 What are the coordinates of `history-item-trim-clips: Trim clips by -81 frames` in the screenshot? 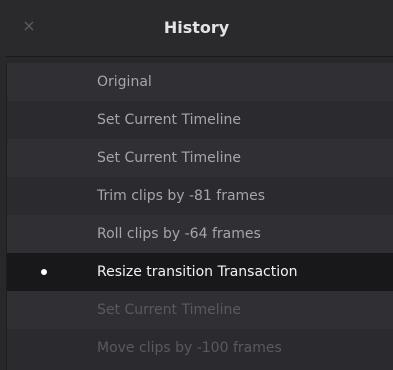 It's located at (200, 196).